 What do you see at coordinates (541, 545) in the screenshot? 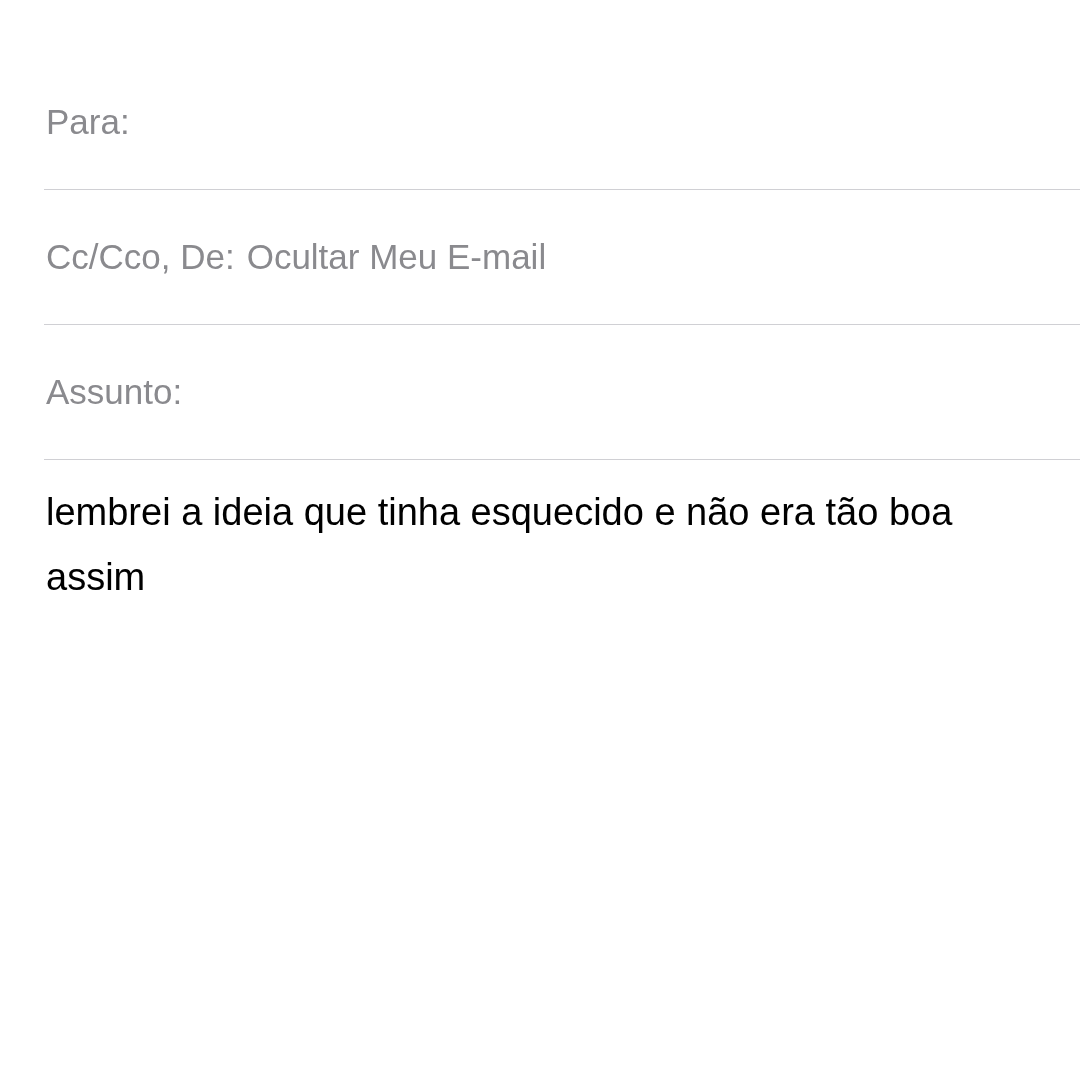
I see `message-body: lembrei a ideia que tinha esquecido e não era tão boa assim` at bounding box center [541, 545].